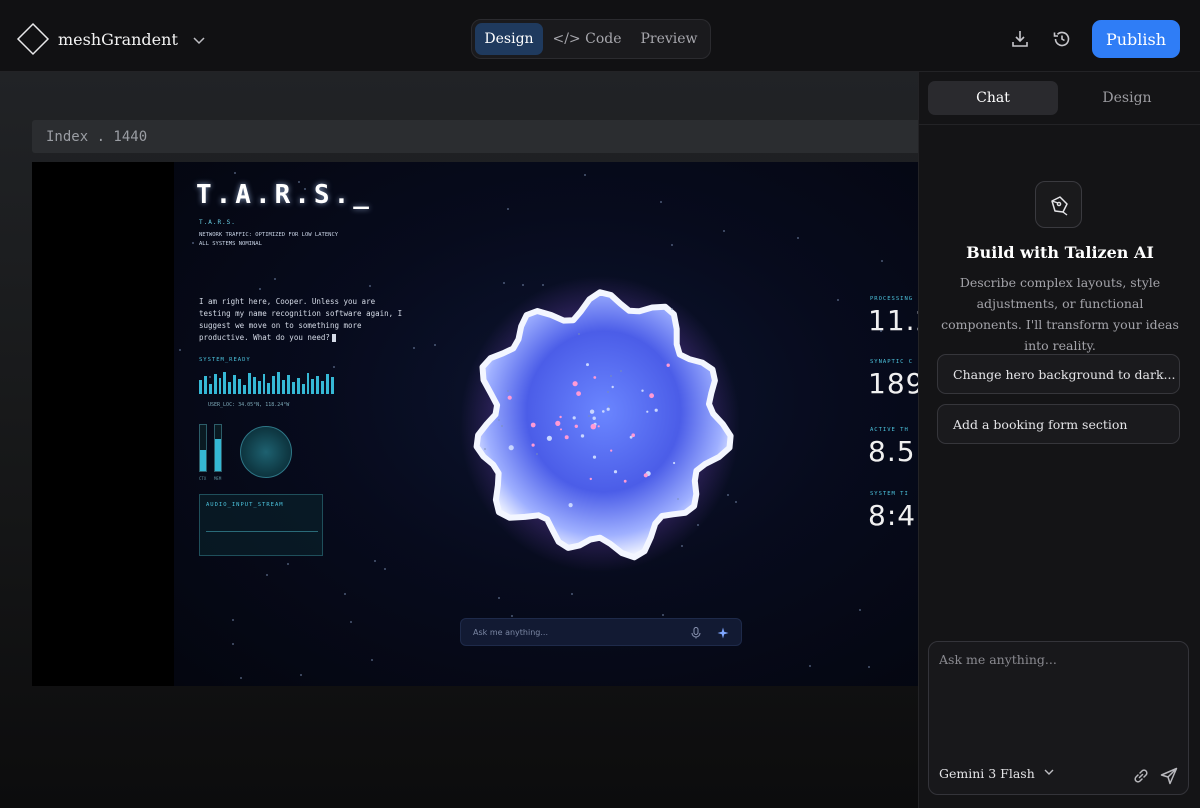  Describe the element at coordinates (889, 430) in the screenshot. I see `stat-active-label: ACTIVE TH` at that location.